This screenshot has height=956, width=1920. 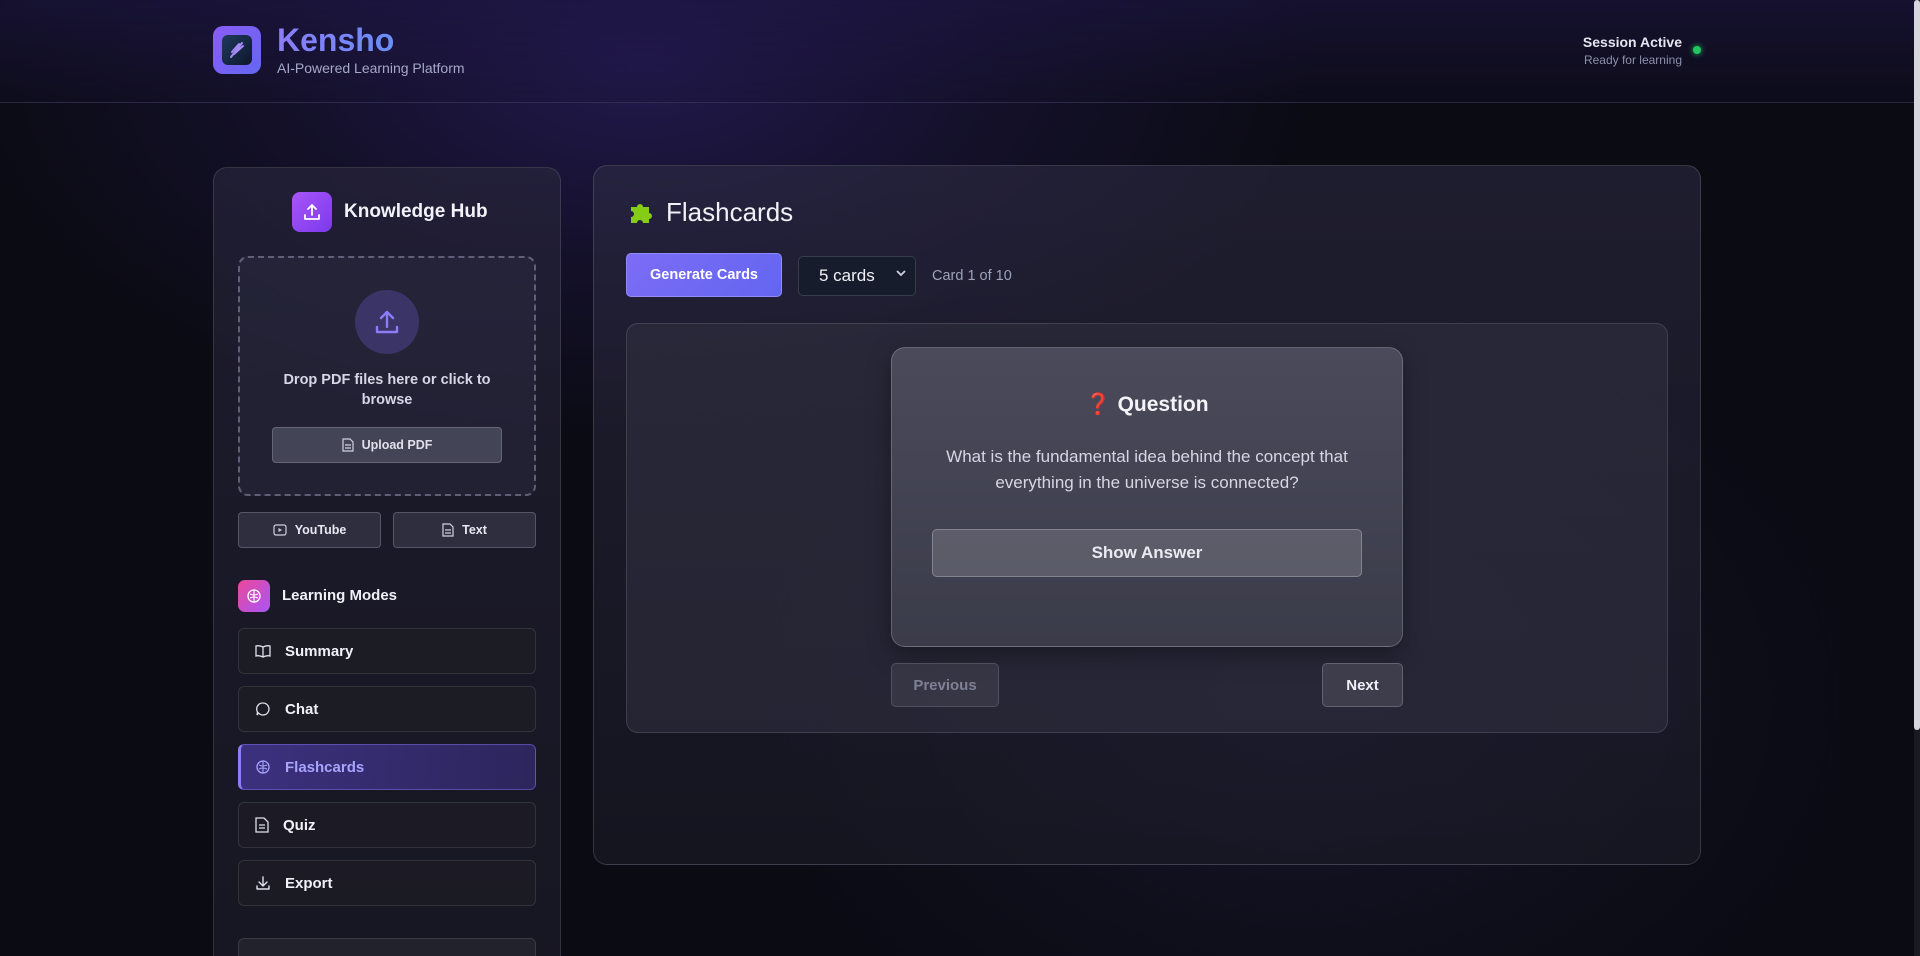 What do you see at coordinates (387, 883) in the screenshot?
I see `mode-export: Export` at bounding box center [387, 883].